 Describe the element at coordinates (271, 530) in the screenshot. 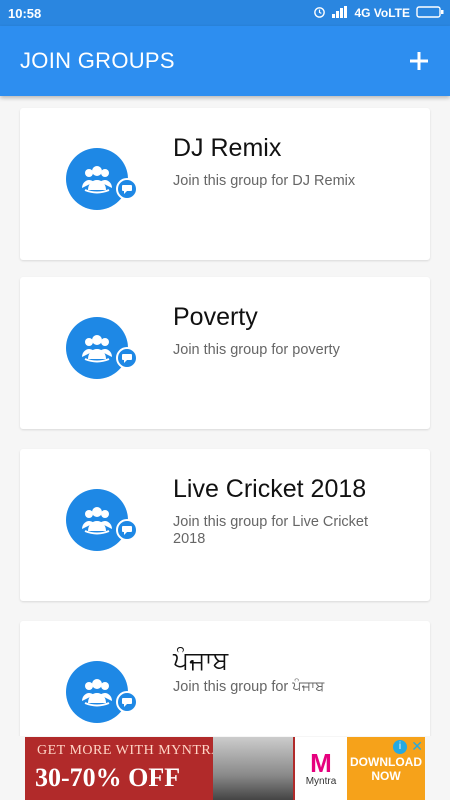

I see `group-description: Join this group for Live Cricket 2018` at that location.